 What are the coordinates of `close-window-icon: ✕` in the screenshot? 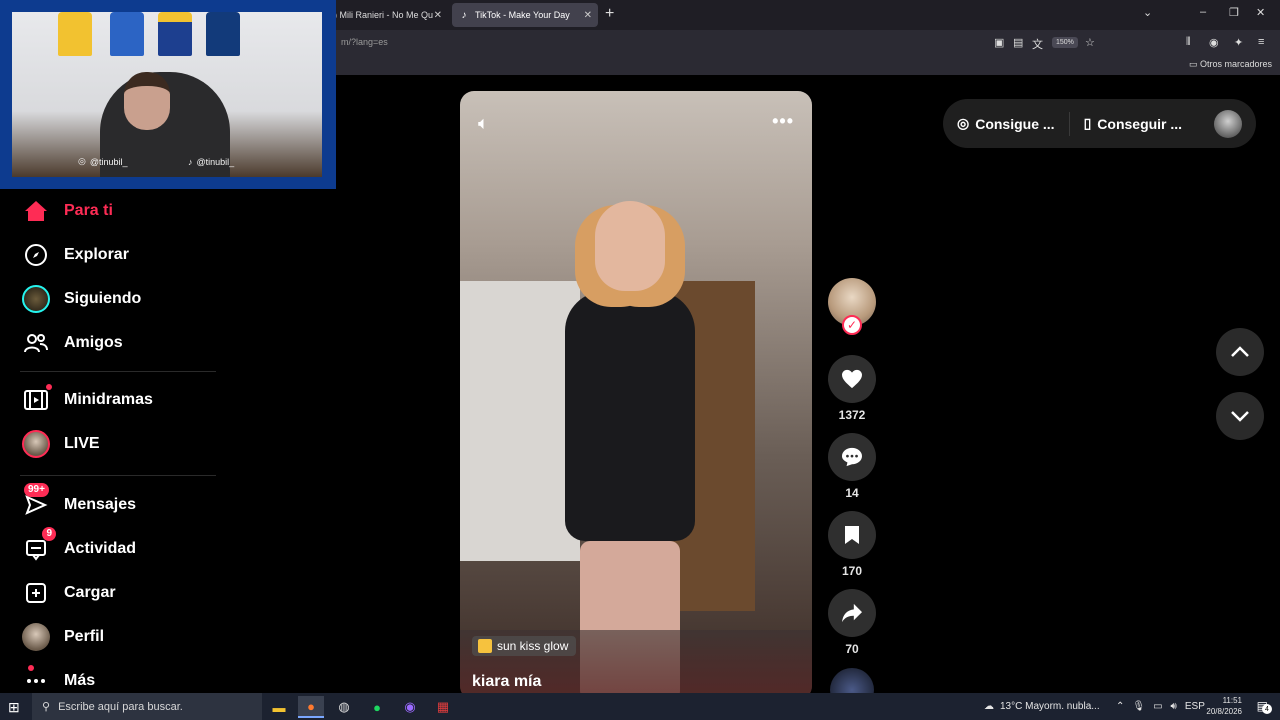 It's located at (1260, 12).